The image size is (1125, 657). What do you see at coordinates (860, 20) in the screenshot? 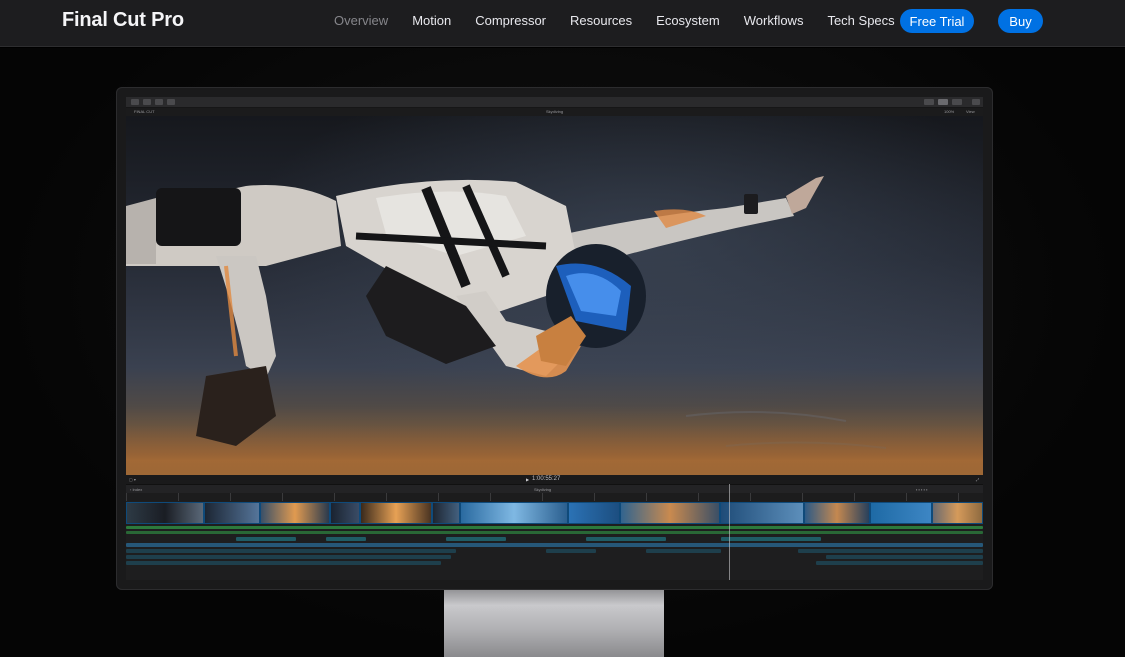
I see `nav-link-tech-specs: Tech Specs` at bounding box center [860, 20].